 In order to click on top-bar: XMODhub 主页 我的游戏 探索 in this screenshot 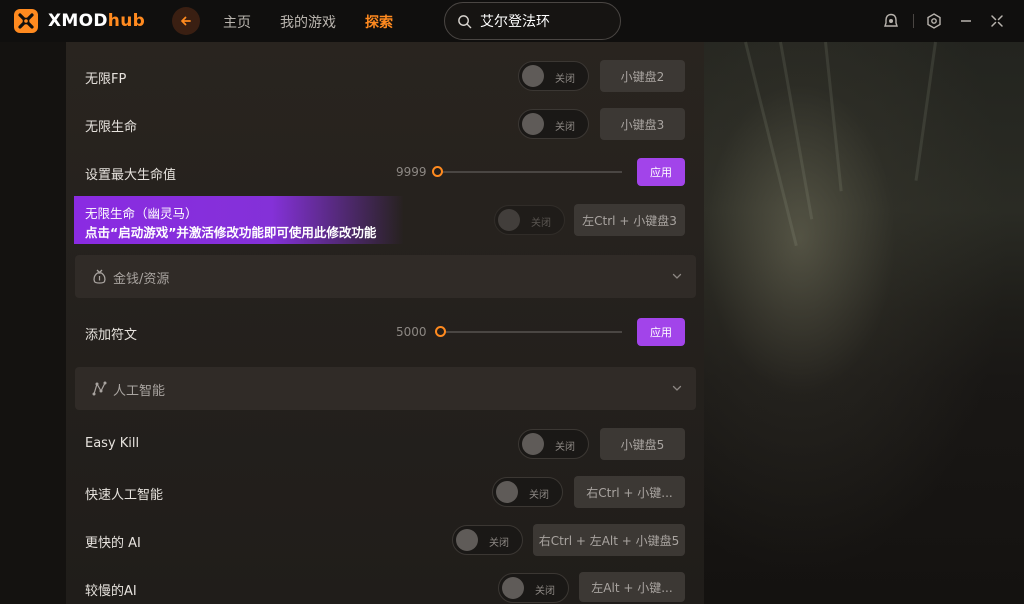, I will do `click(512, 21)`.